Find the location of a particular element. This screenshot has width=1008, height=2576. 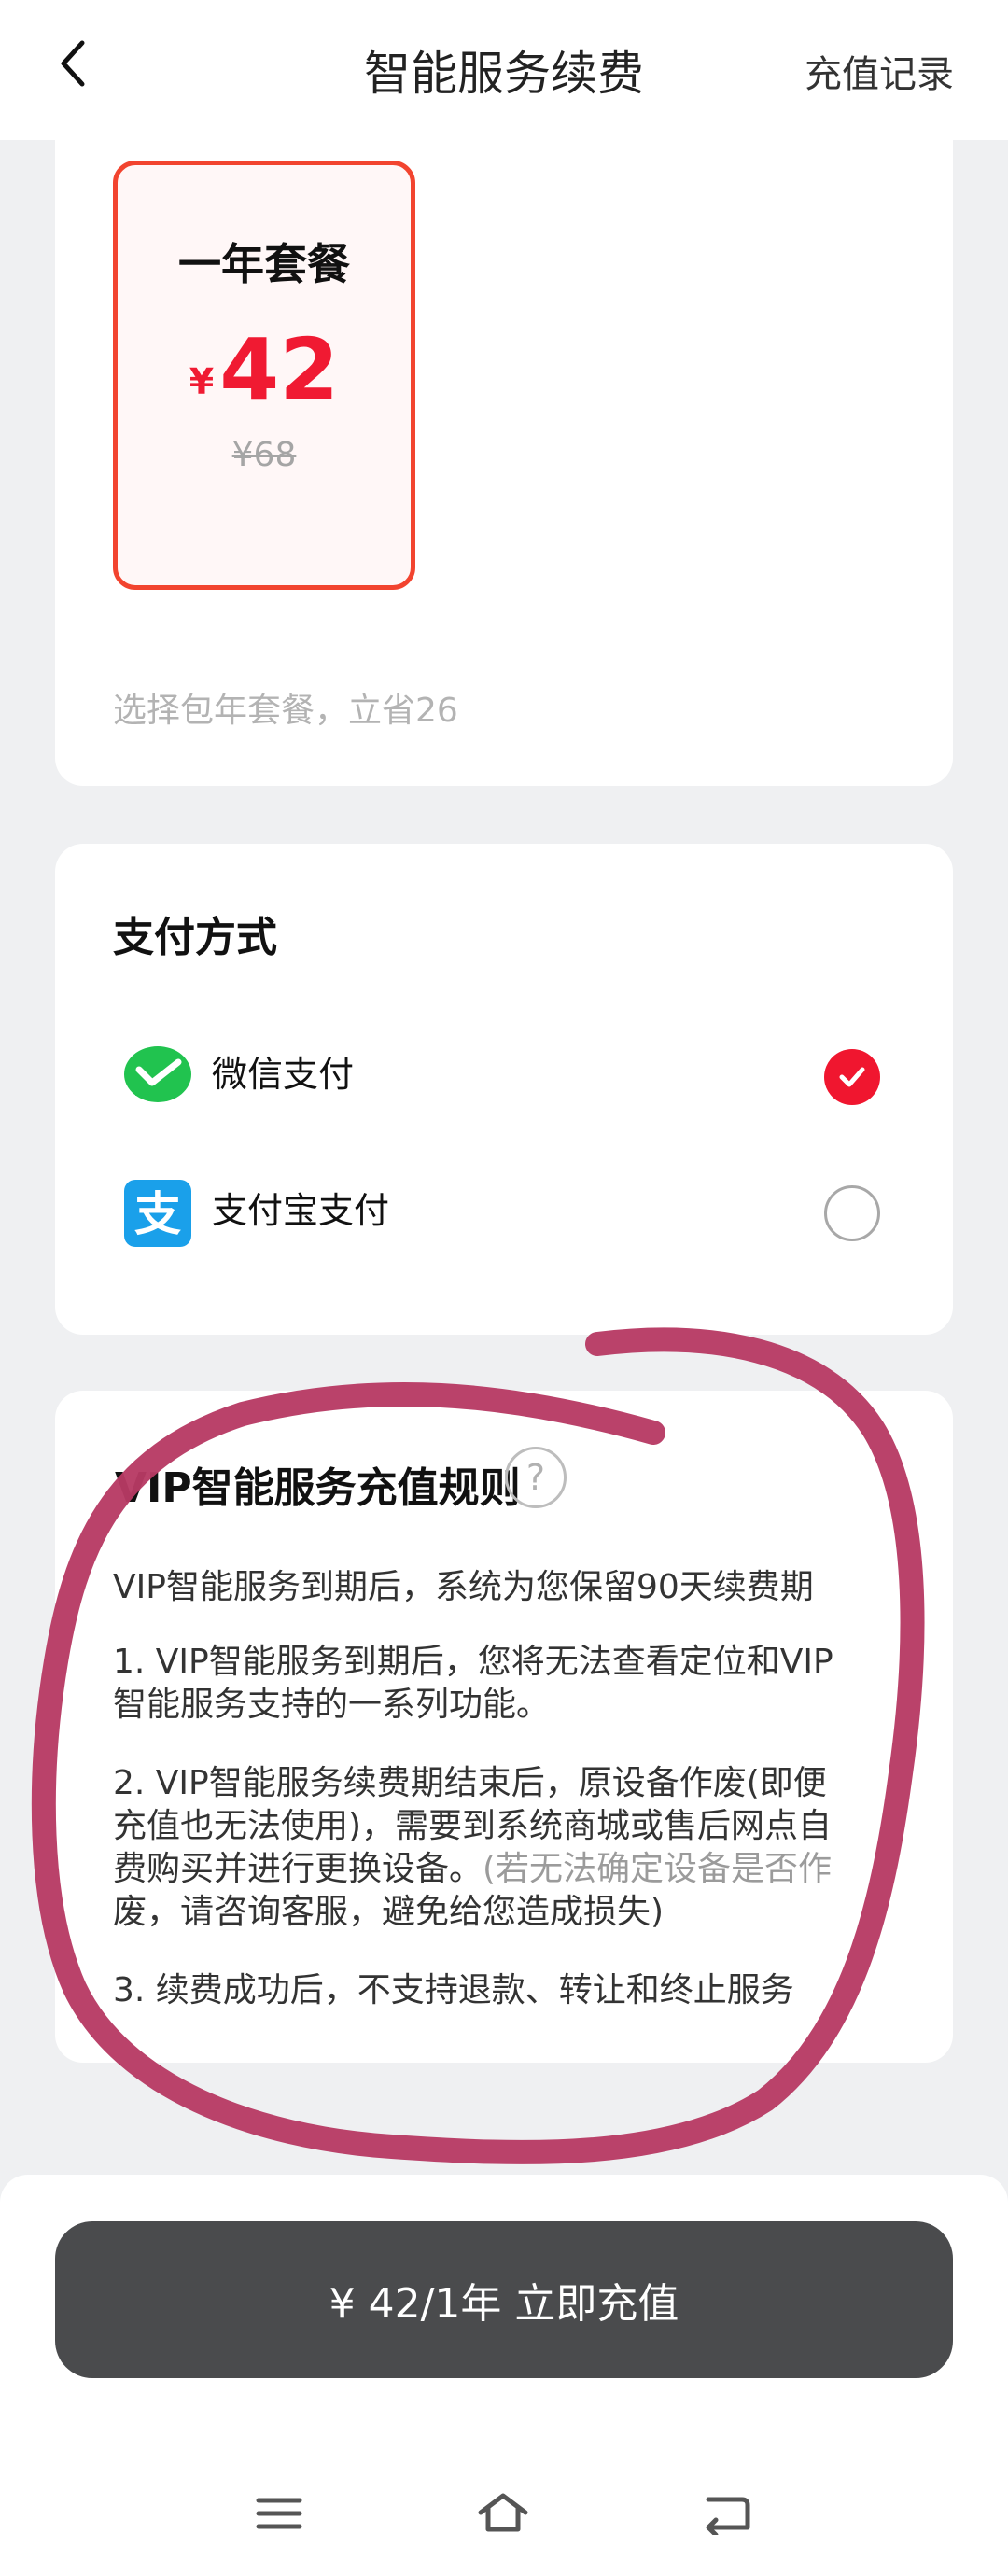

home-icon is located at coordinates (503, 2512).